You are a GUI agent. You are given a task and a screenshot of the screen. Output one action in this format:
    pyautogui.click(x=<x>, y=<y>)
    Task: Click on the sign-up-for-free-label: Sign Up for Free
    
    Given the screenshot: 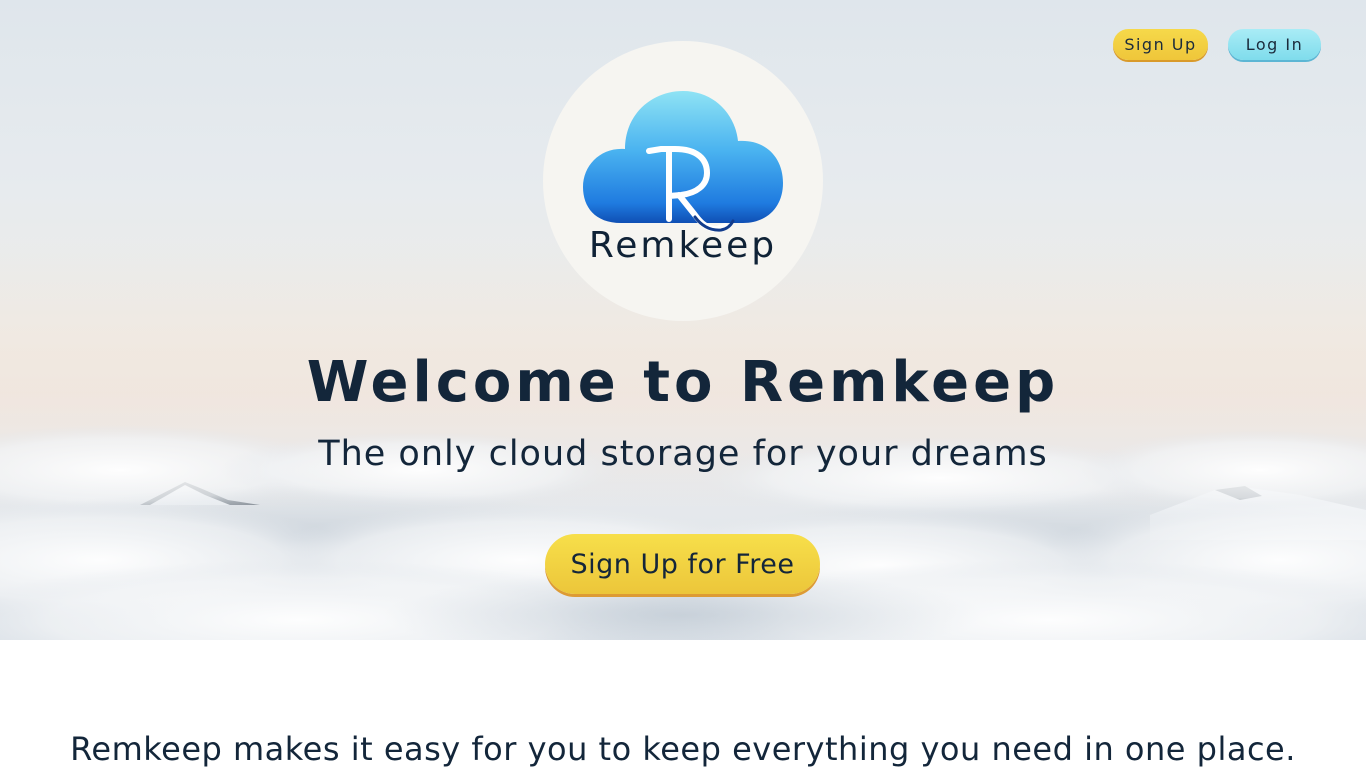 What is the action you would take?
    pyautogui.click(x=682, y=564)
    